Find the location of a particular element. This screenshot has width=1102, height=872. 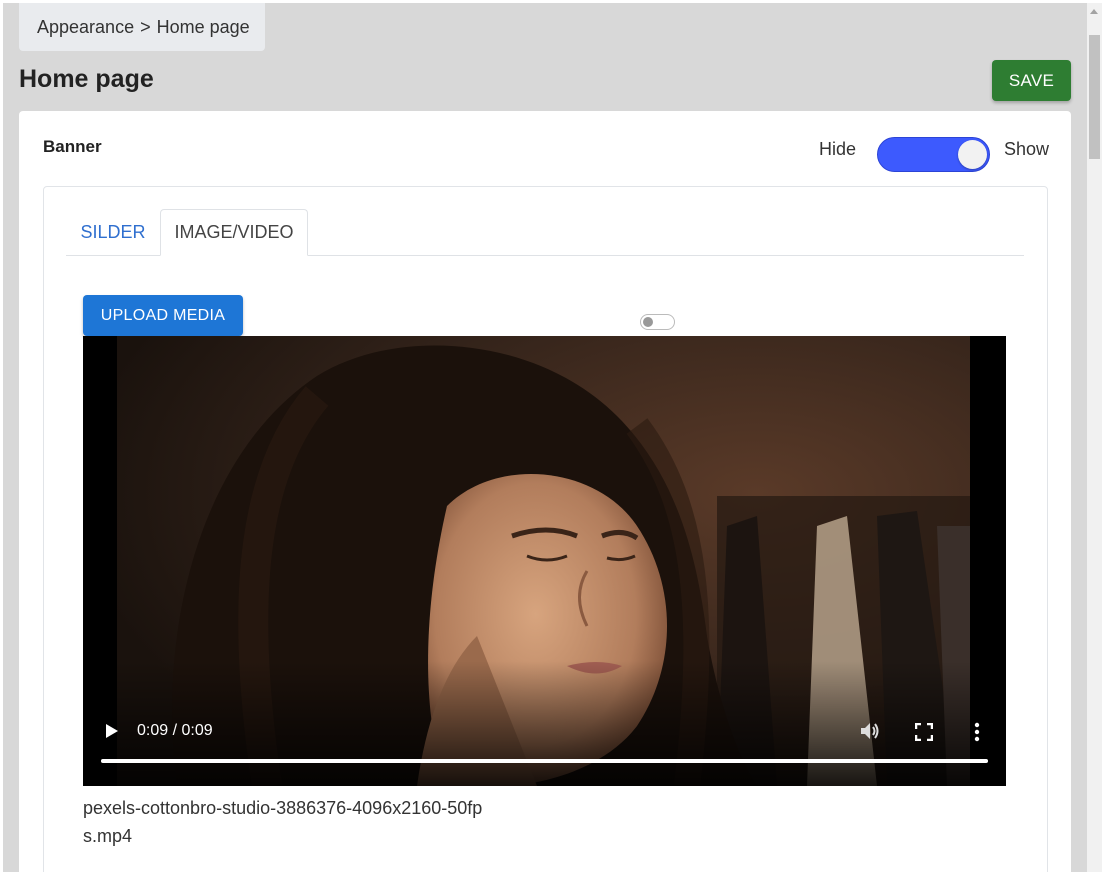

media-toggle-knob is located at coordinates (648, 322).